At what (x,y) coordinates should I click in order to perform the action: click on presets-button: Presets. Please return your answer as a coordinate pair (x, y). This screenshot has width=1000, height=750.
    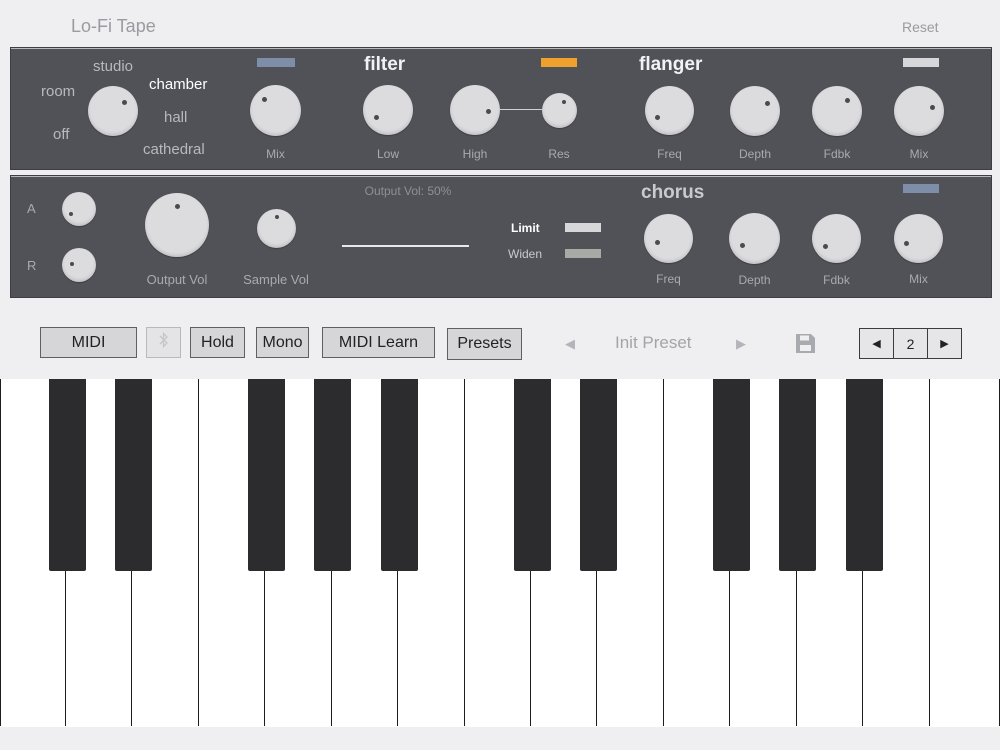
    Looking at the image, I should click on (484, 344).